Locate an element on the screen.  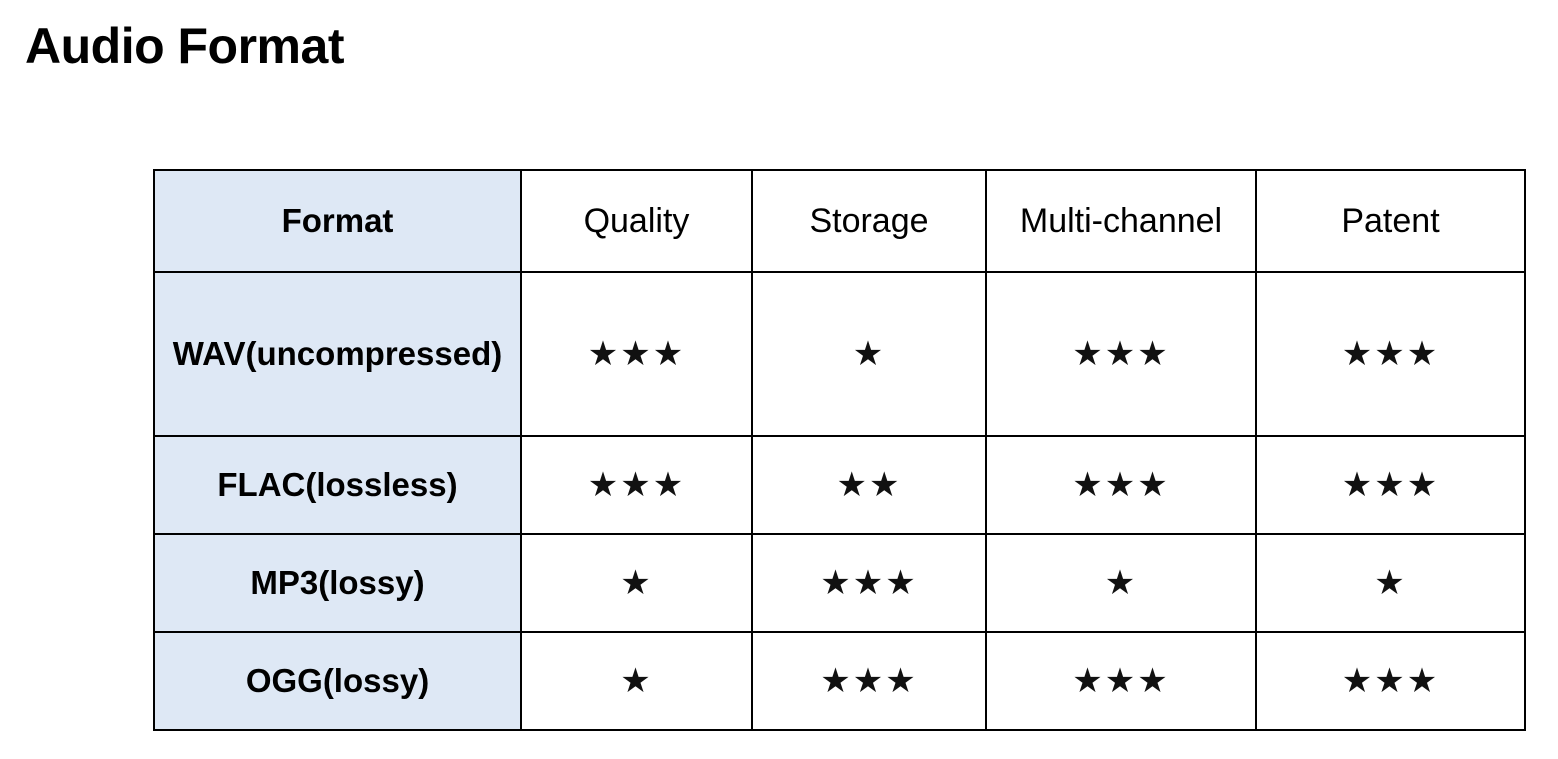
page-title: Audio Format is located at coordinates (184, 46).